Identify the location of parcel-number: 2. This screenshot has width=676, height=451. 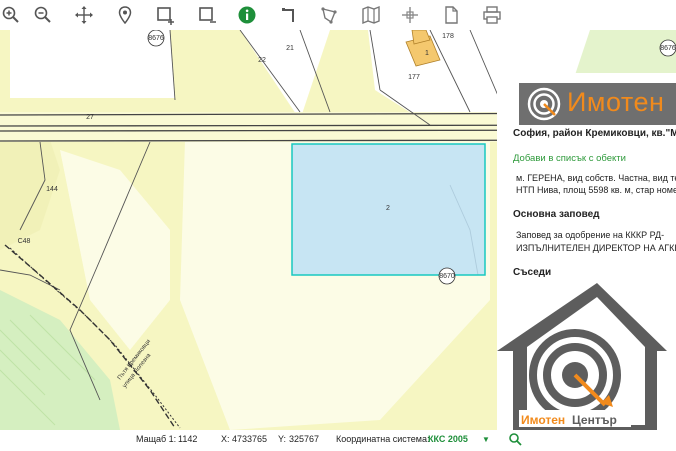
(388, 208).